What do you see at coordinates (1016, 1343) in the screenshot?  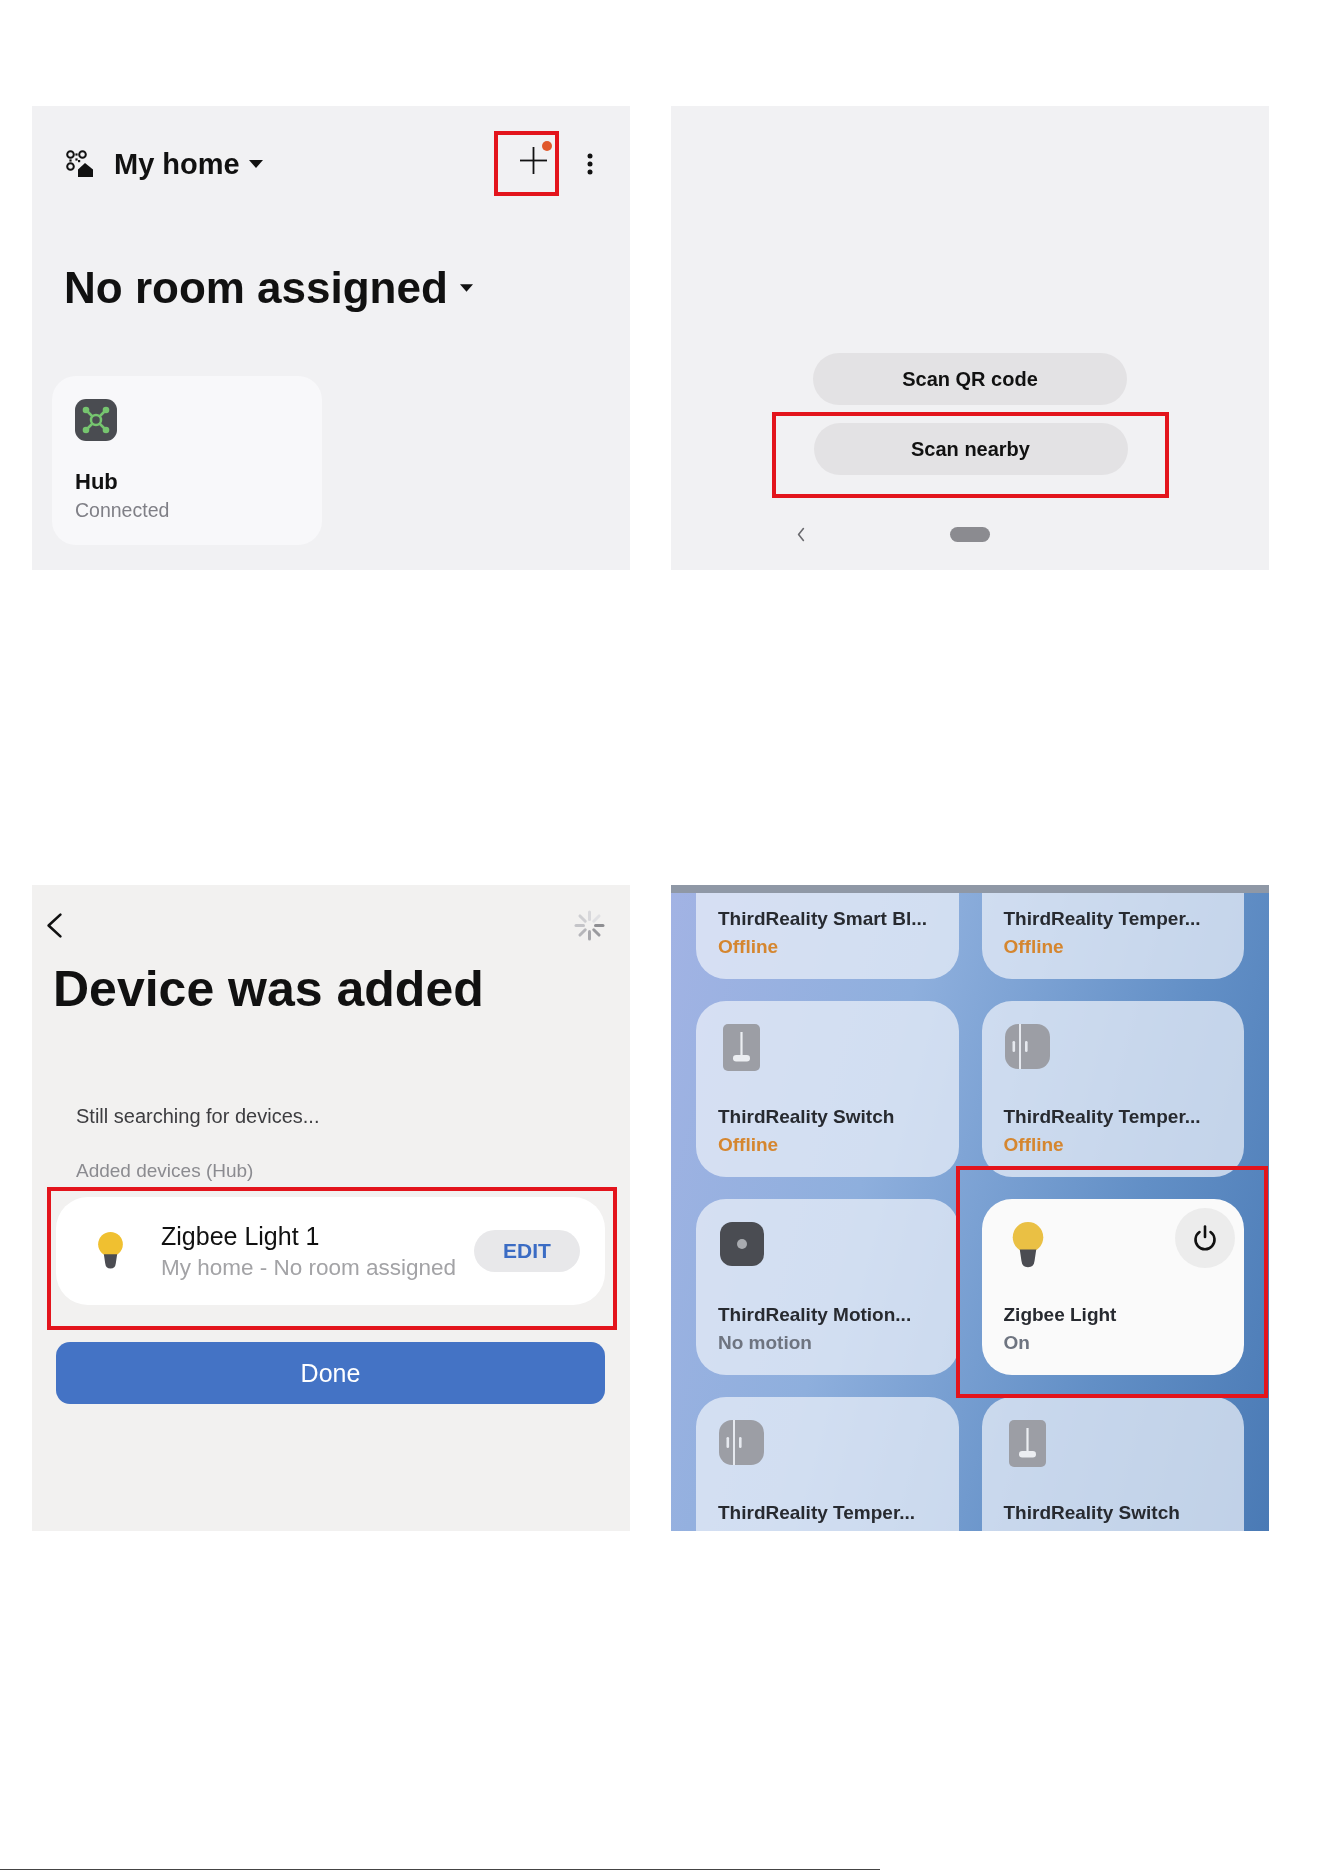 I see `device-status: On` at bounding box center [1016, 1343].